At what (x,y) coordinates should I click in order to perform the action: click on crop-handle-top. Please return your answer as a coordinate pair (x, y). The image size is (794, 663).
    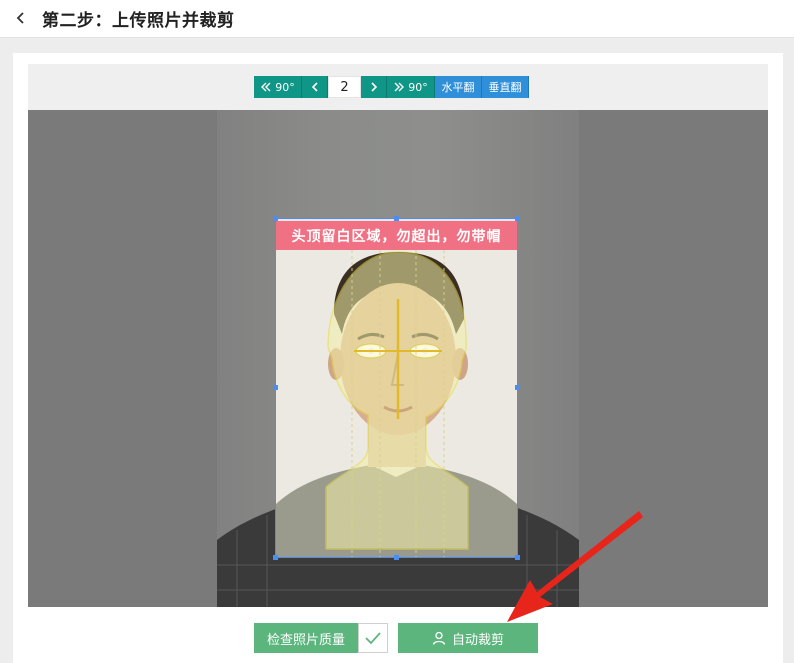
    Looking at the image, I should click on (396, 218).